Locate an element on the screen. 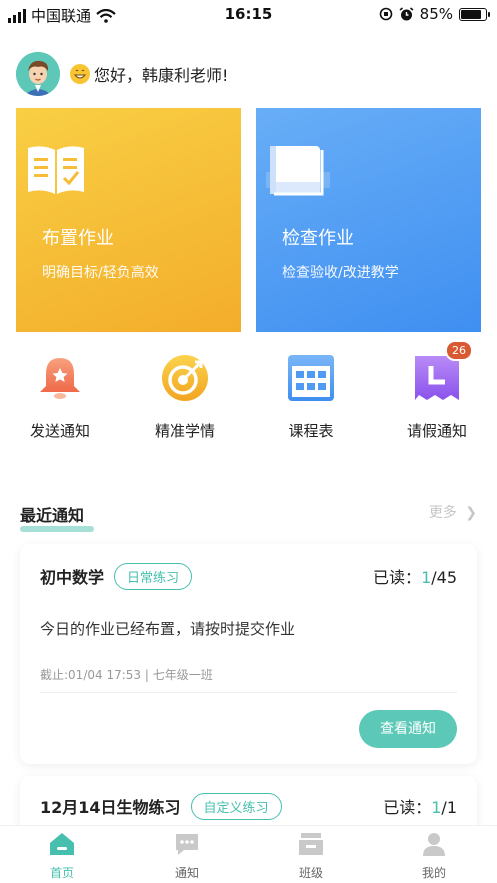 The image size is (497, 883). read-count: 已读：1/1 is located at coordinates (420, 806).